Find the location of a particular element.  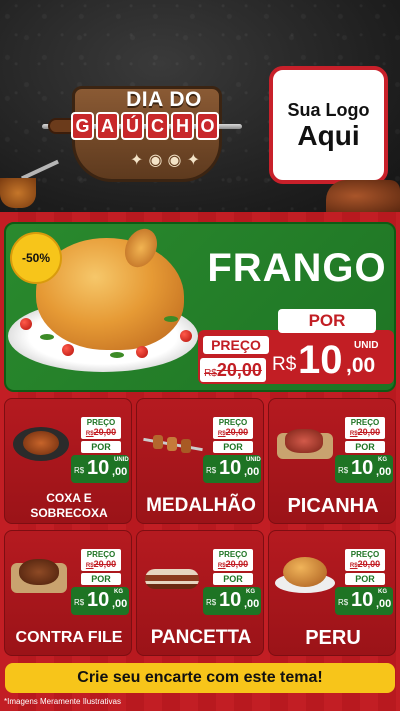

badge-letter: C is located at coordinates (157, 126).